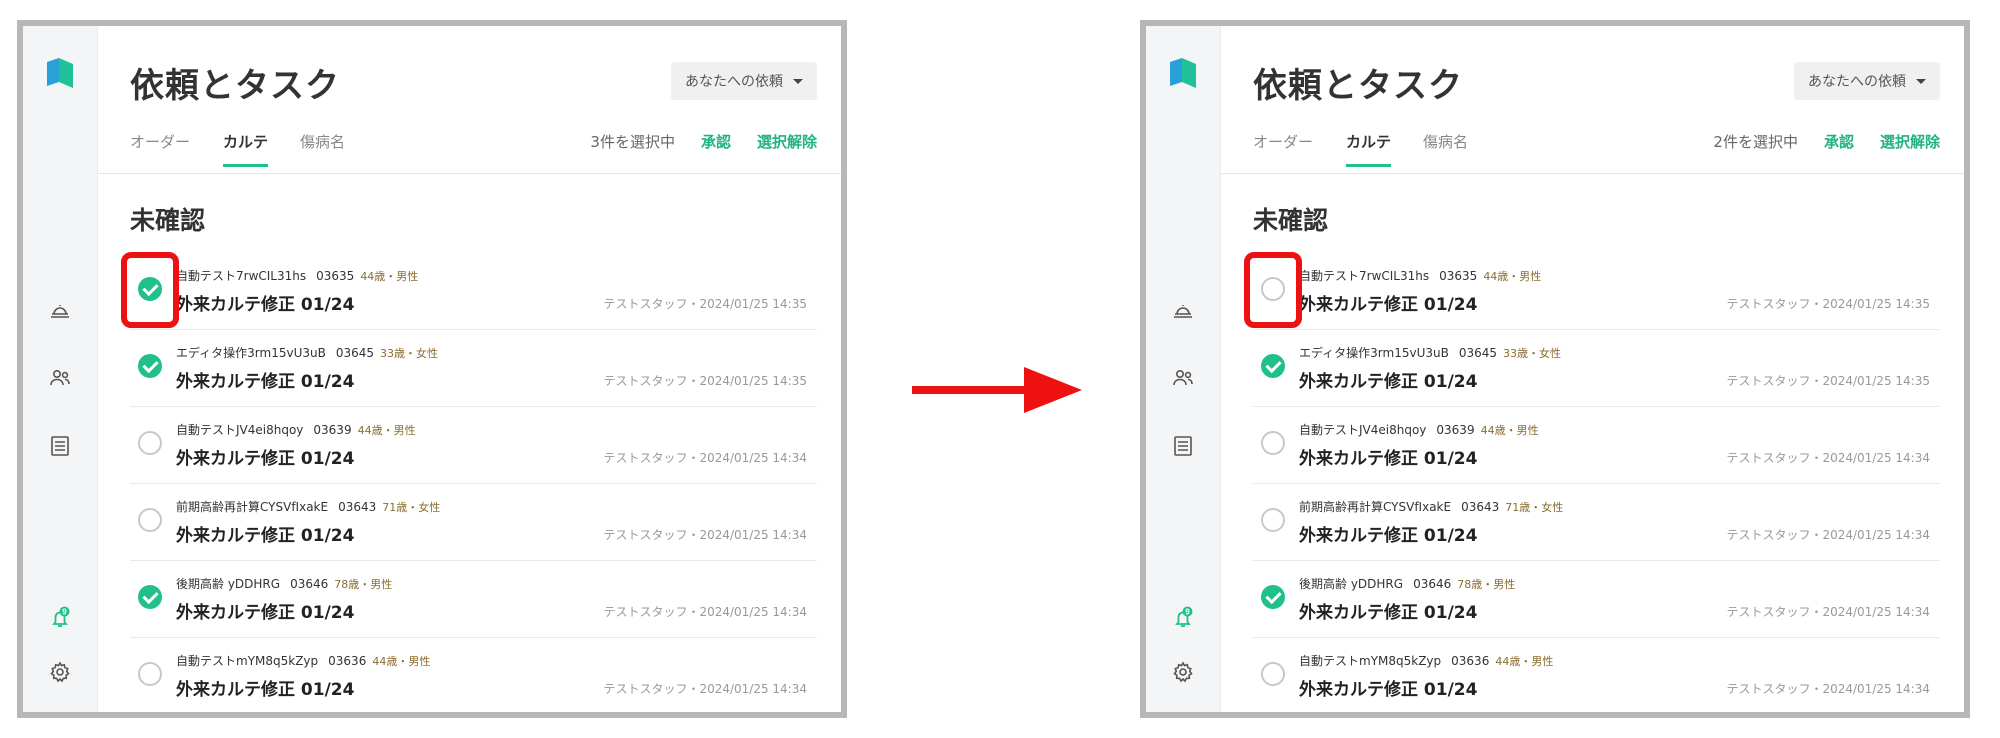  Describe the element at coordinates (1351, 584) in the screenshot. I see `patient-name: 後期高齢 yDDHRG` at that location.